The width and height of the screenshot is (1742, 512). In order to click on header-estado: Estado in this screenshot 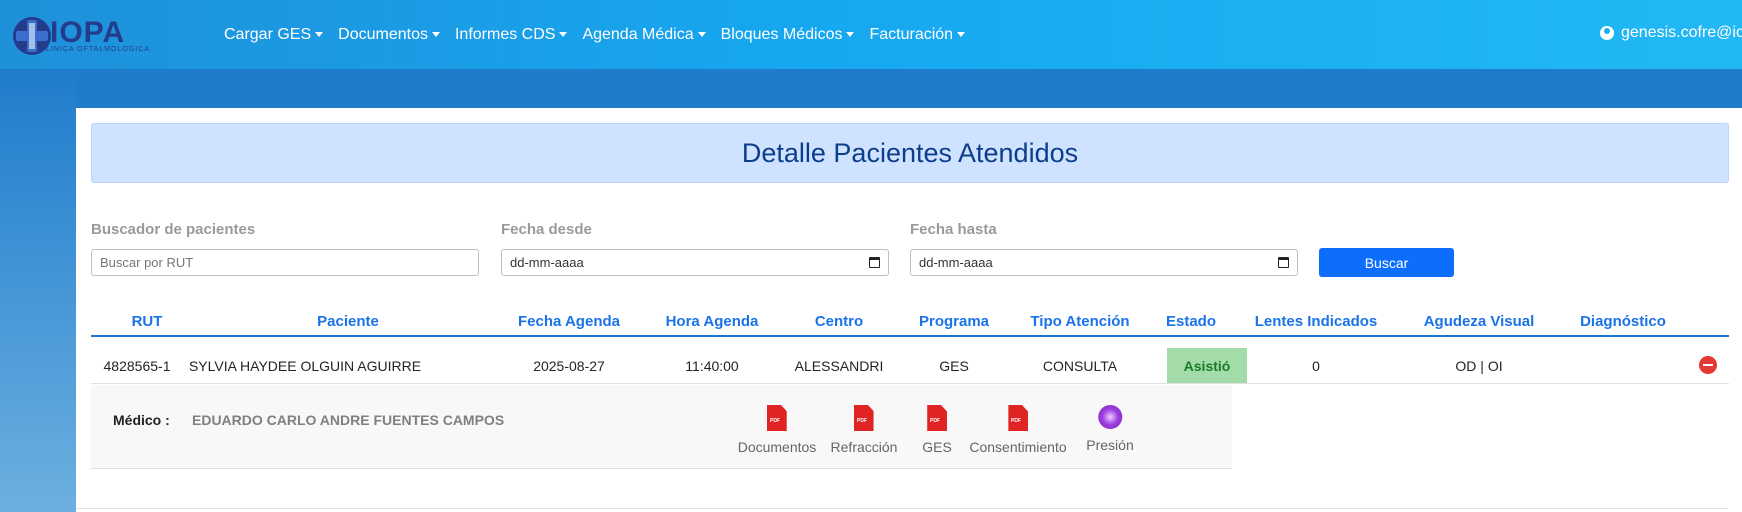, I will do `click(1191, 321)`.